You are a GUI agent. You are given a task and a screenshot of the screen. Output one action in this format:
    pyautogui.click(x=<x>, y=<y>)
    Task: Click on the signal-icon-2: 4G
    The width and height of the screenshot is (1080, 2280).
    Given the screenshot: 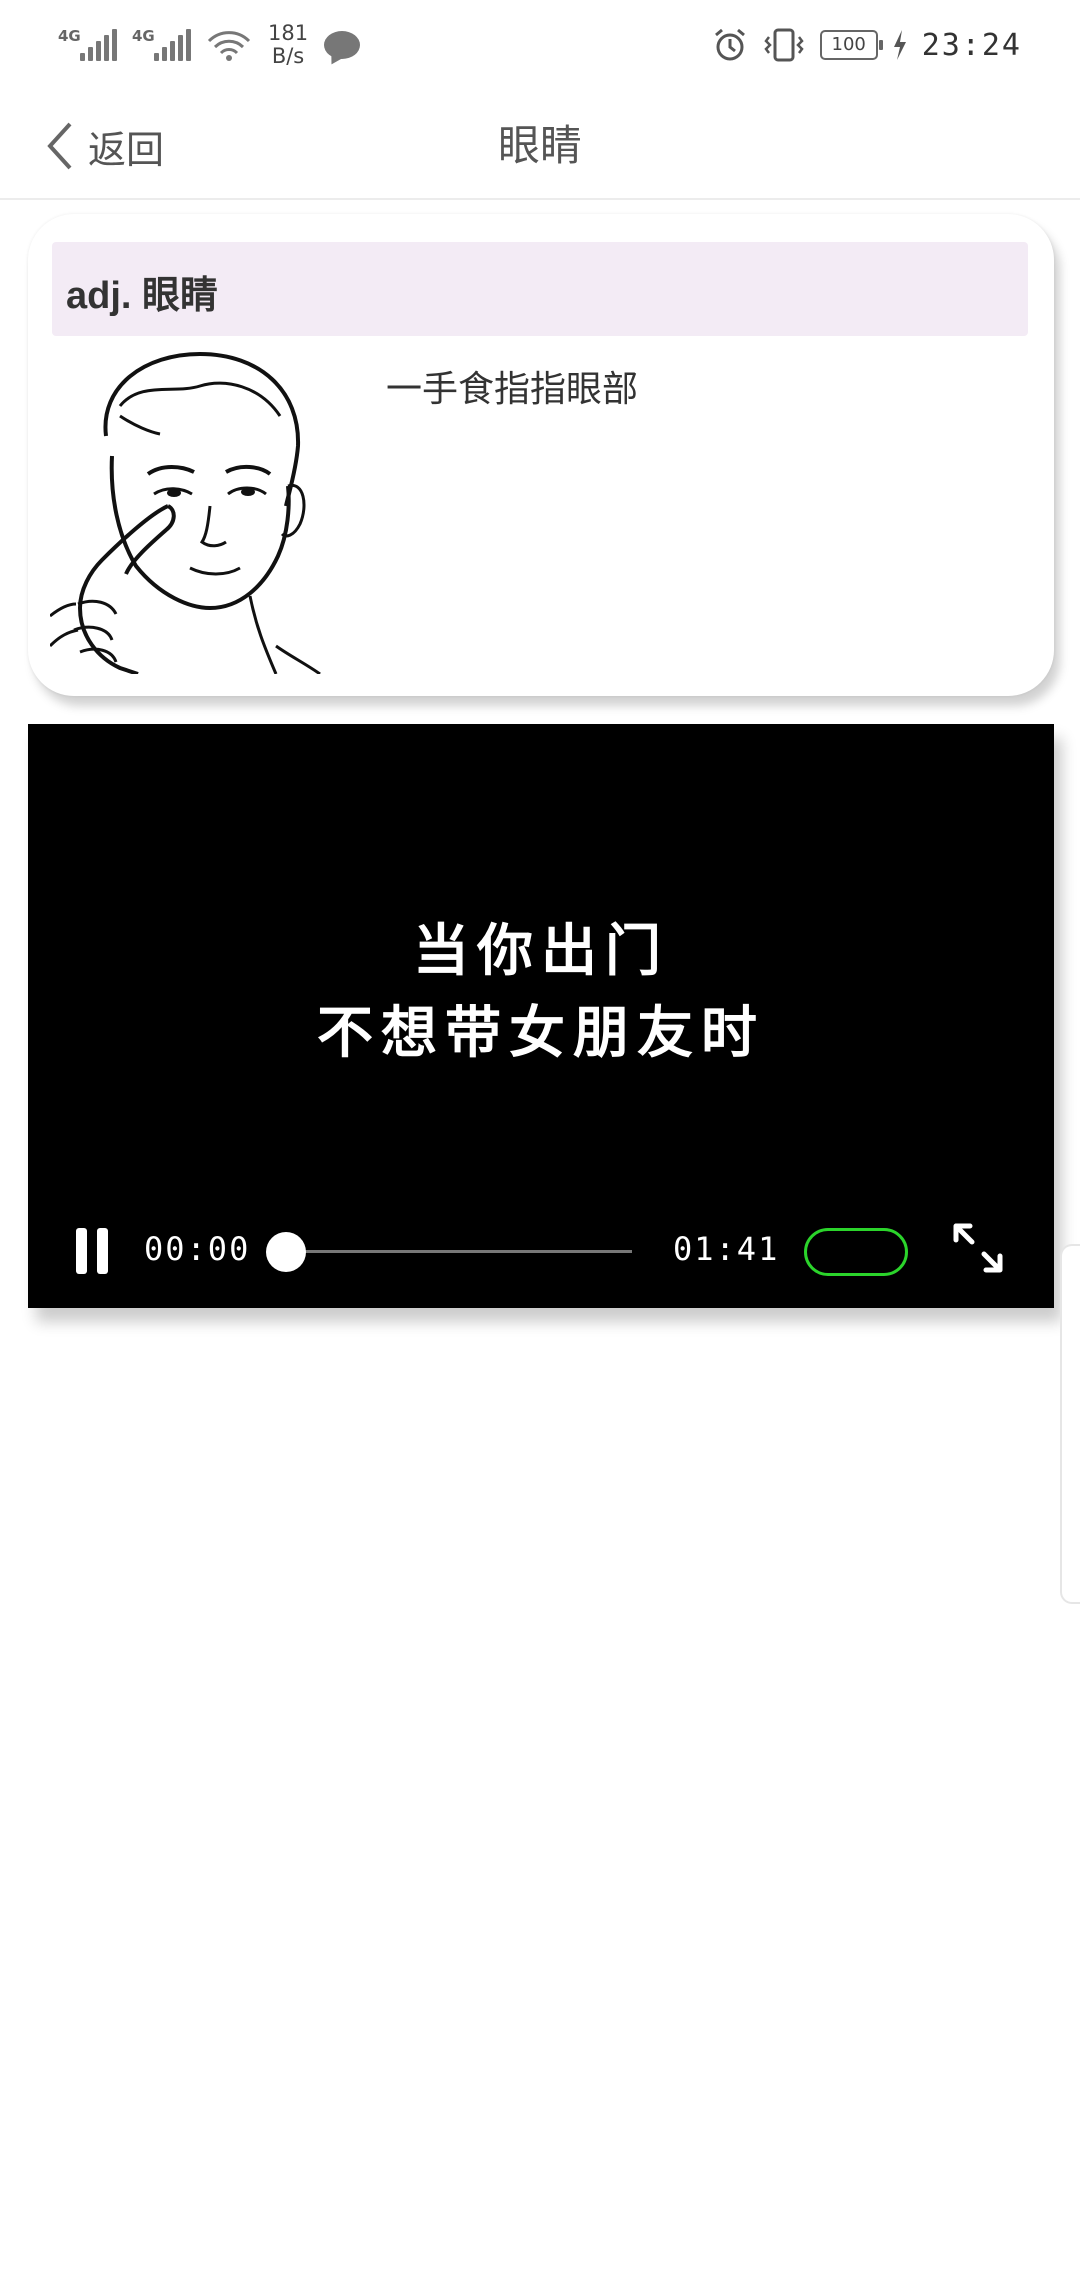 What is the action you would take?
    pyautogui.click(x=161, y=45)
    